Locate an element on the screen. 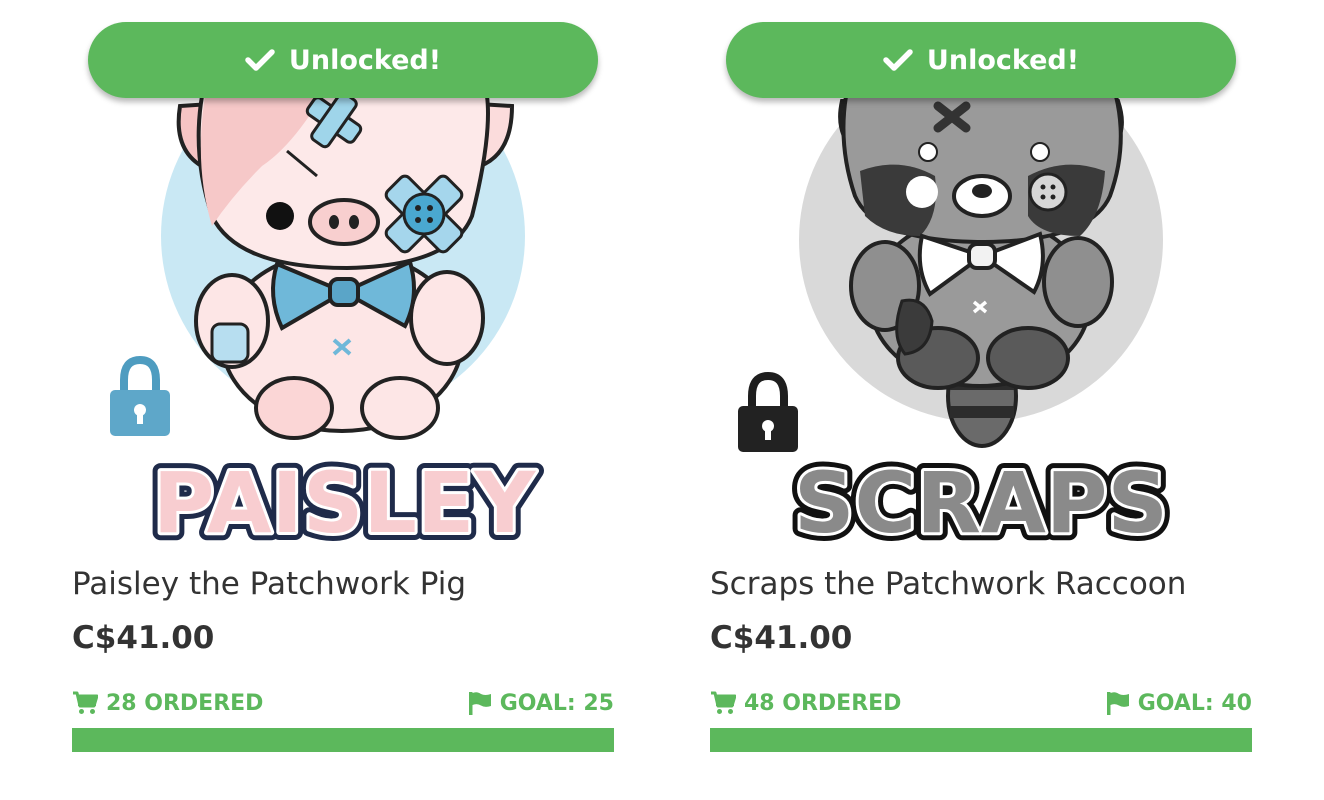 The height and width of the screenshot is (800, 1324). pig-snout is located at coordinates (344, 222).